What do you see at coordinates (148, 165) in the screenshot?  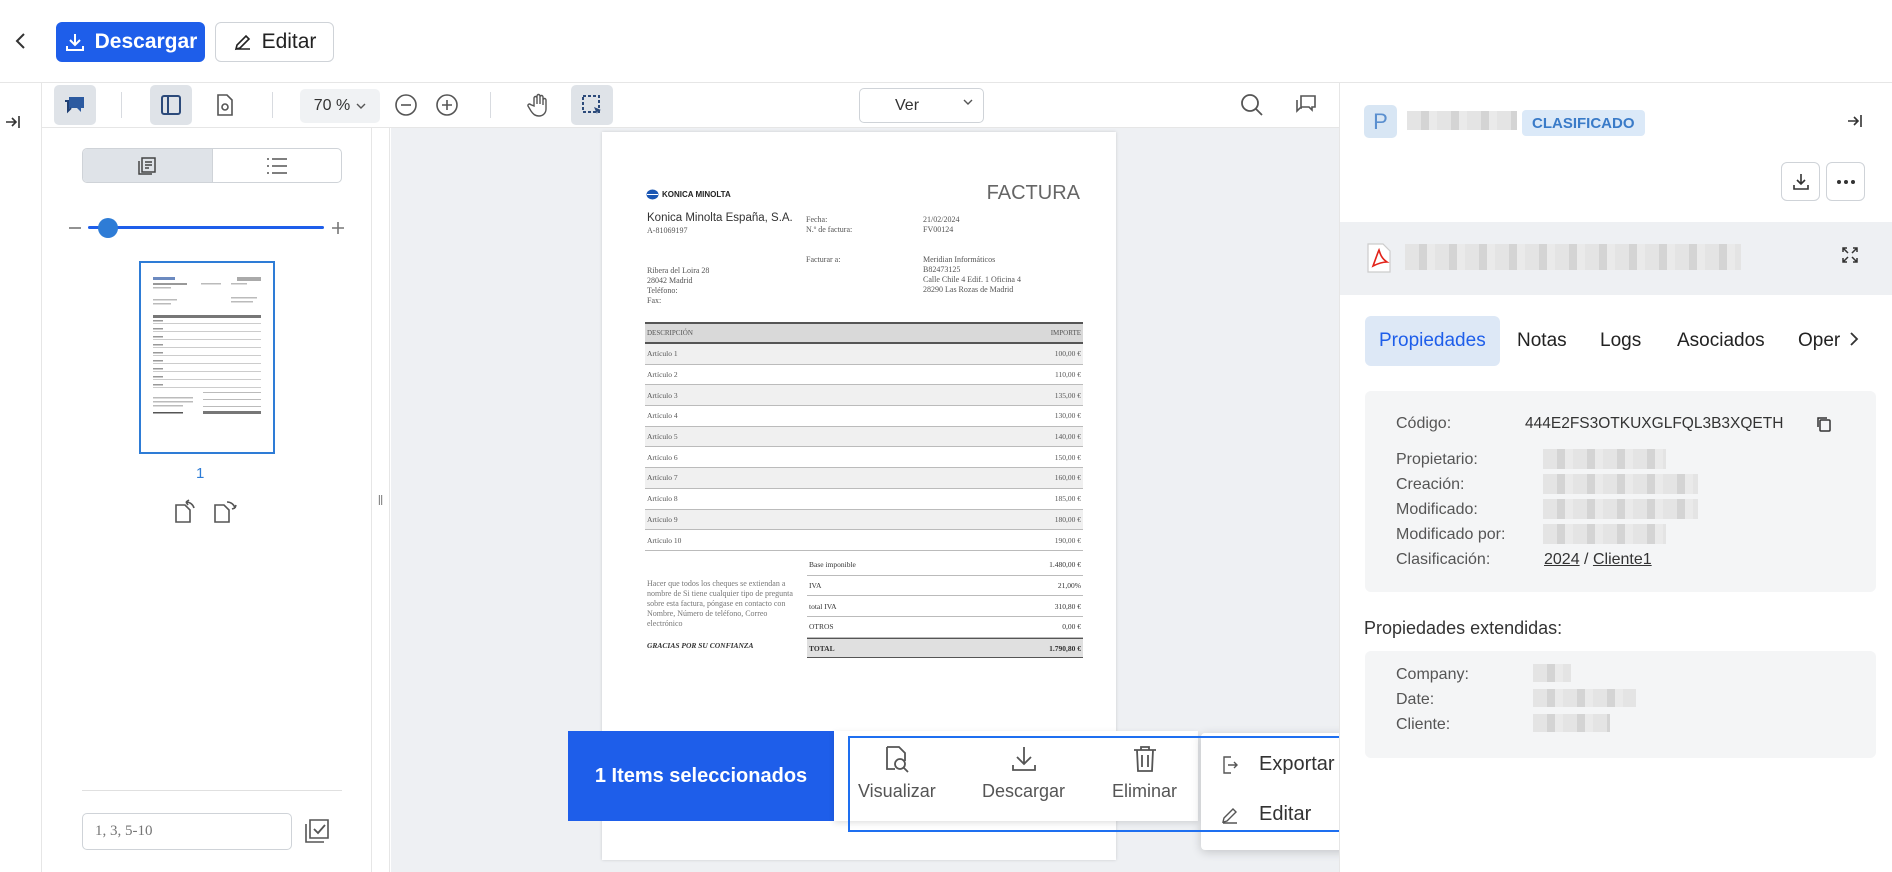 I see `thumbnail-grid-tab` at bounding box center [148, 165].